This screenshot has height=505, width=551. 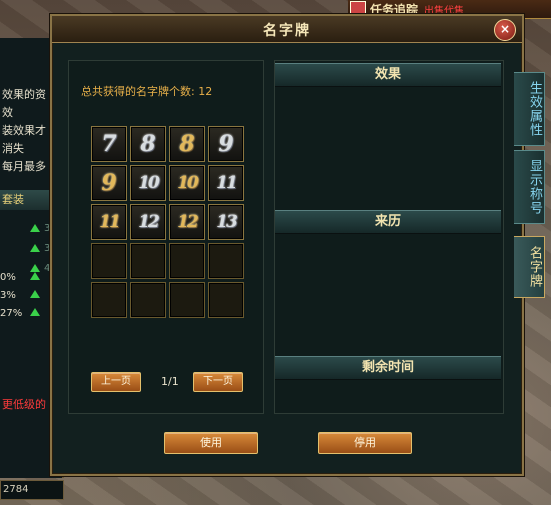 What do you see at coordinates (116, 382) in the screenshot?
I see `prev-page-button: 上一页` at bounding box center [116, 382].